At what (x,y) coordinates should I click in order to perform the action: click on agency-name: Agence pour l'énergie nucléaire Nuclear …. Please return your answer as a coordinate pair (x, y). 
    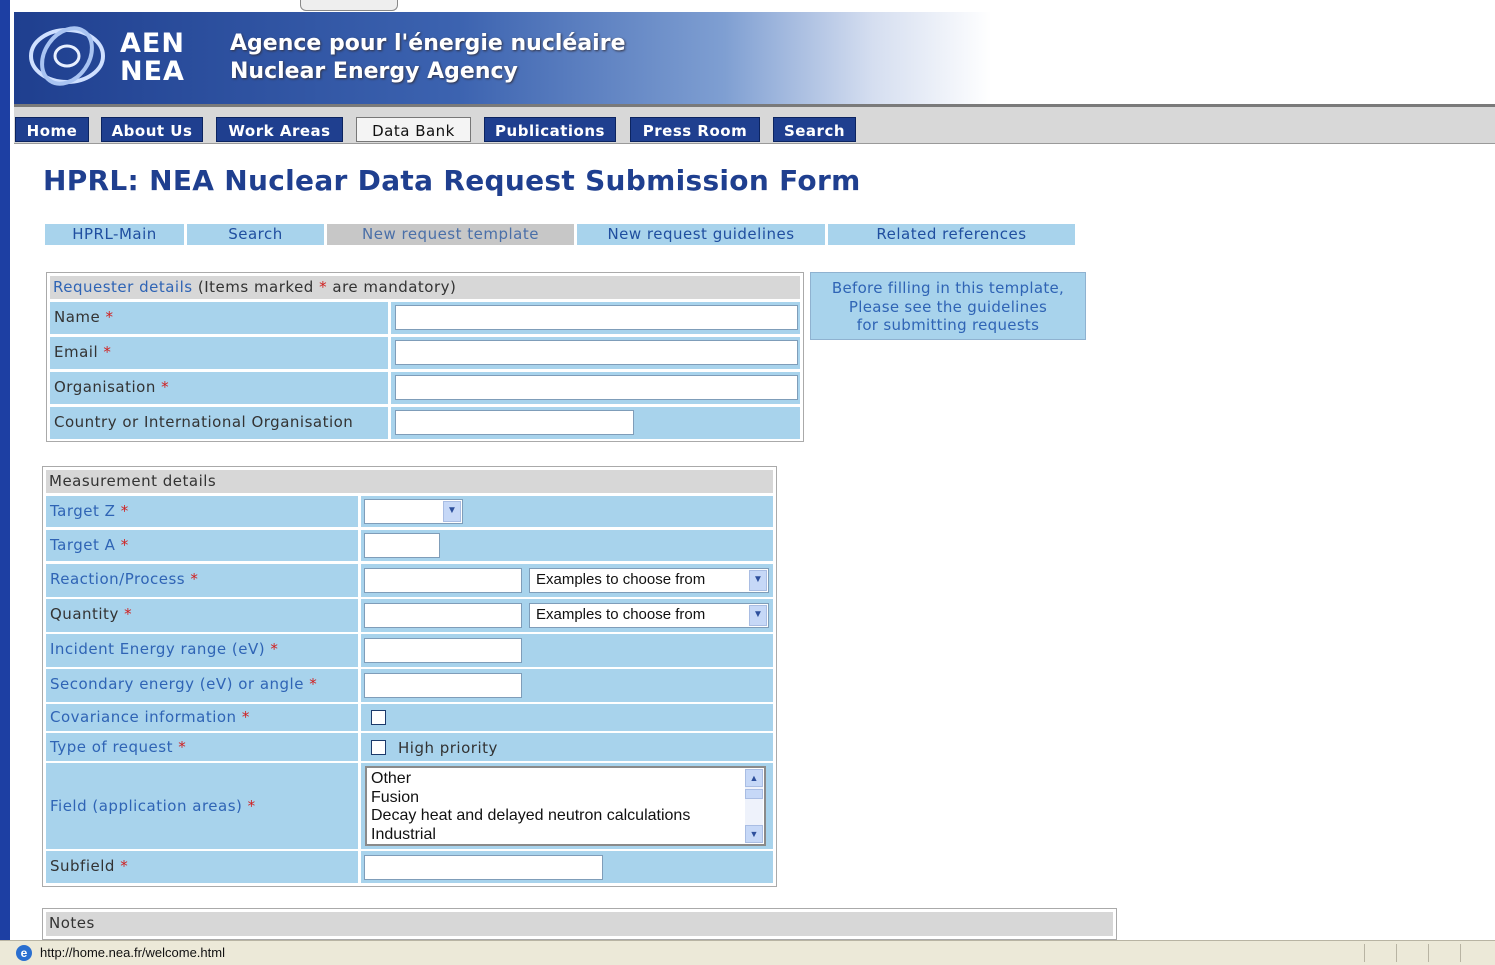
    Looking at the image, I should click on (428, 58).